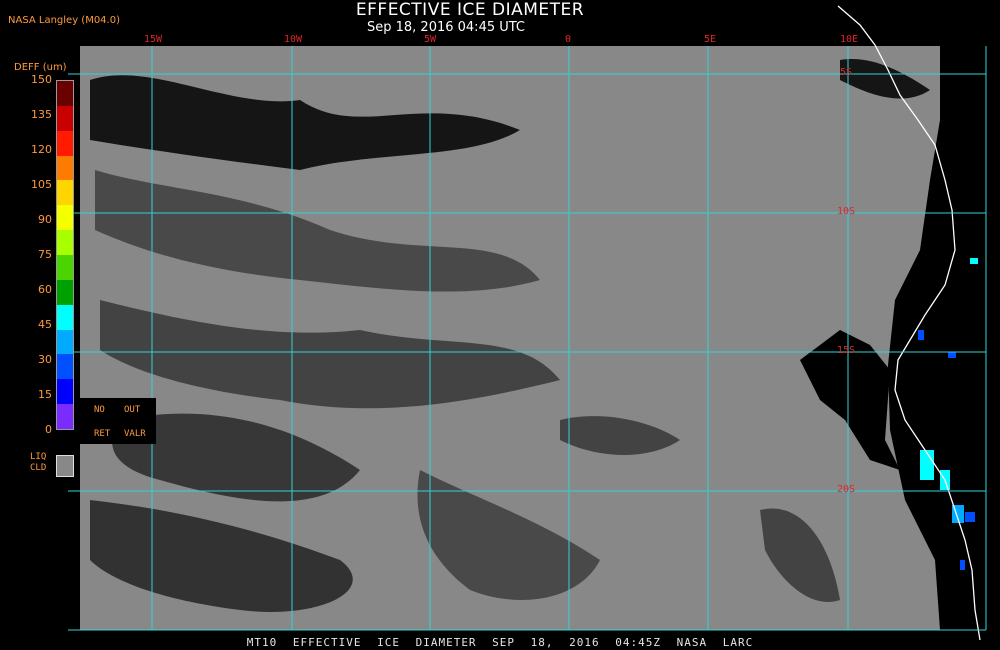 The image size is (1000, 650). What do you see at coordinates (38, 468) in the screenshot?
I see `liquid-cloud-label-line2: CLD` at bounding box center [38, 468].